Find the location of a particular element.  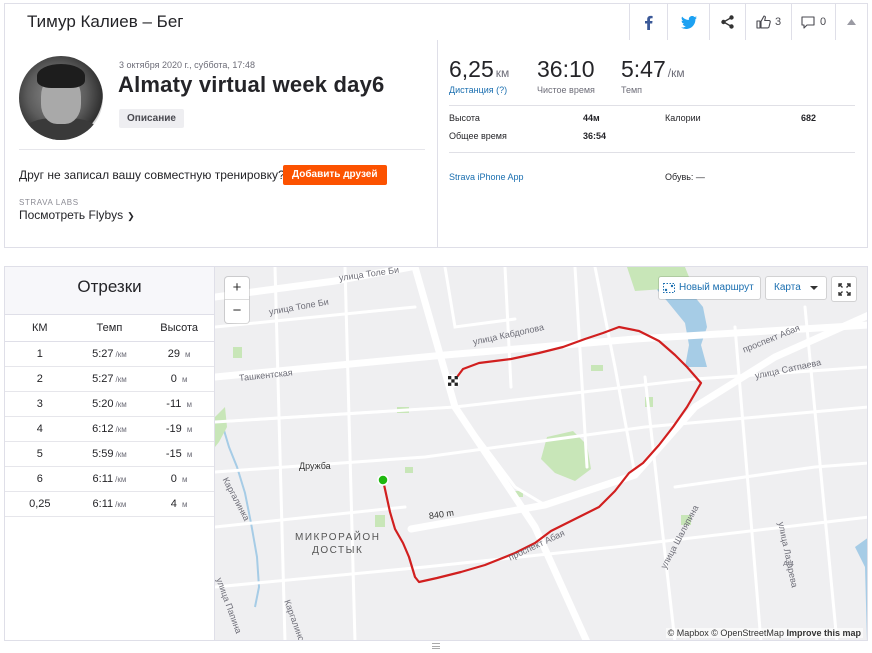

split-pace: 5:59/км is located at coordinates (109, 454).